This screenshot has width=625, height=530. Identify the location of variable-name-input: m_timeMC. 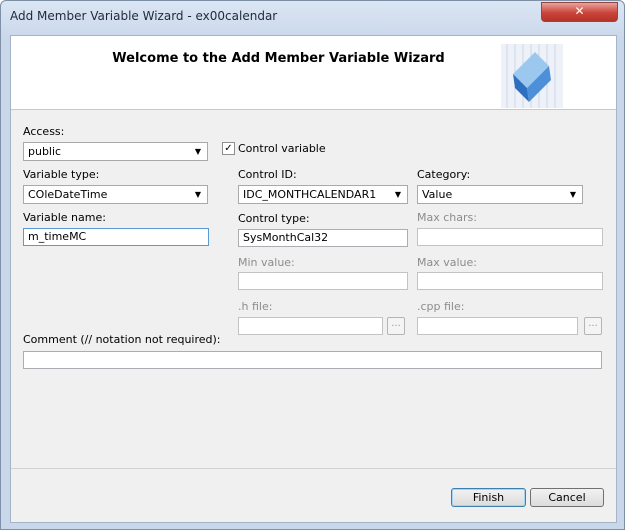
(116, 237).